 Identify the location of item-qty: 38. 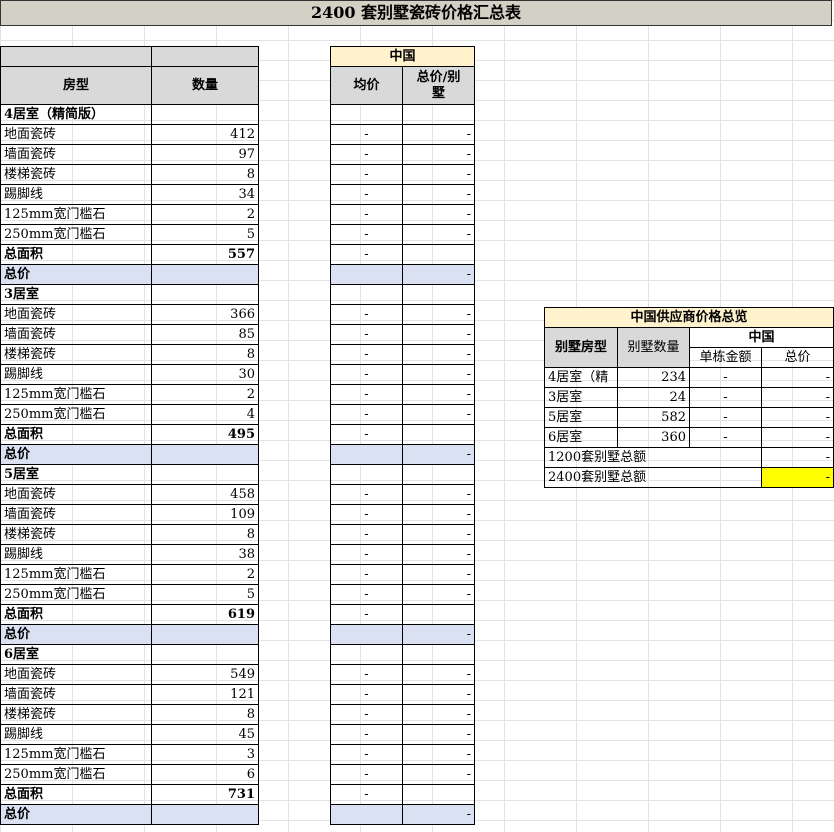
(205, 554).